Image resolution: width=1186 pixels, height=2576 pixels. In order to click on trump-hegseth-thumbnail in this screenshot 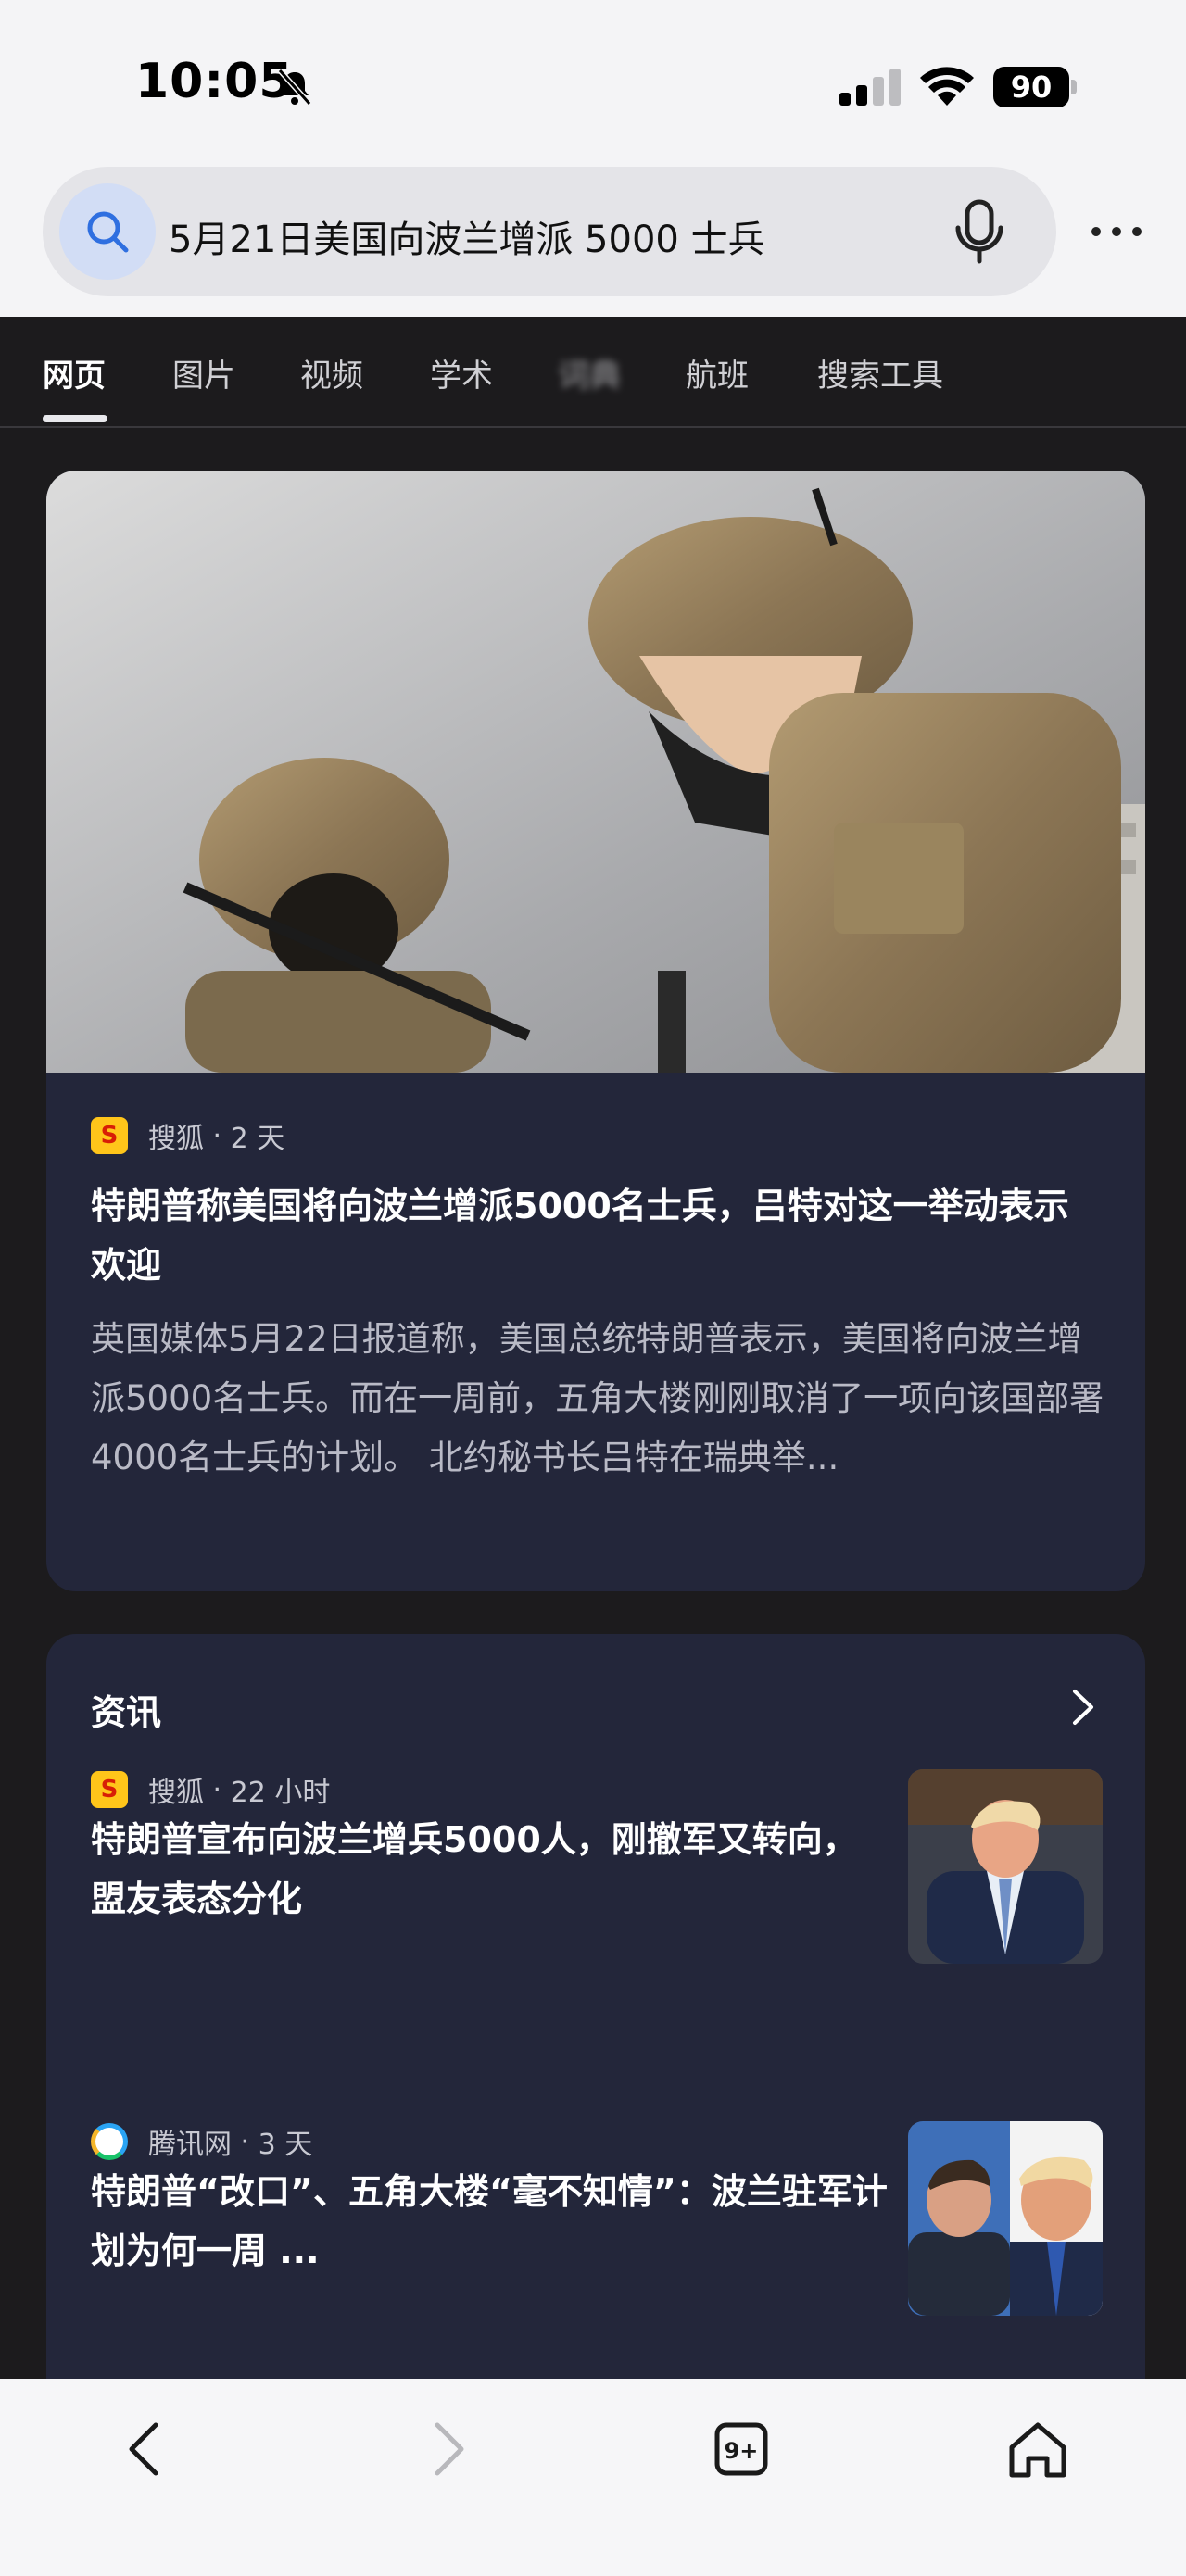, I will do `click(1005, 2218)`.